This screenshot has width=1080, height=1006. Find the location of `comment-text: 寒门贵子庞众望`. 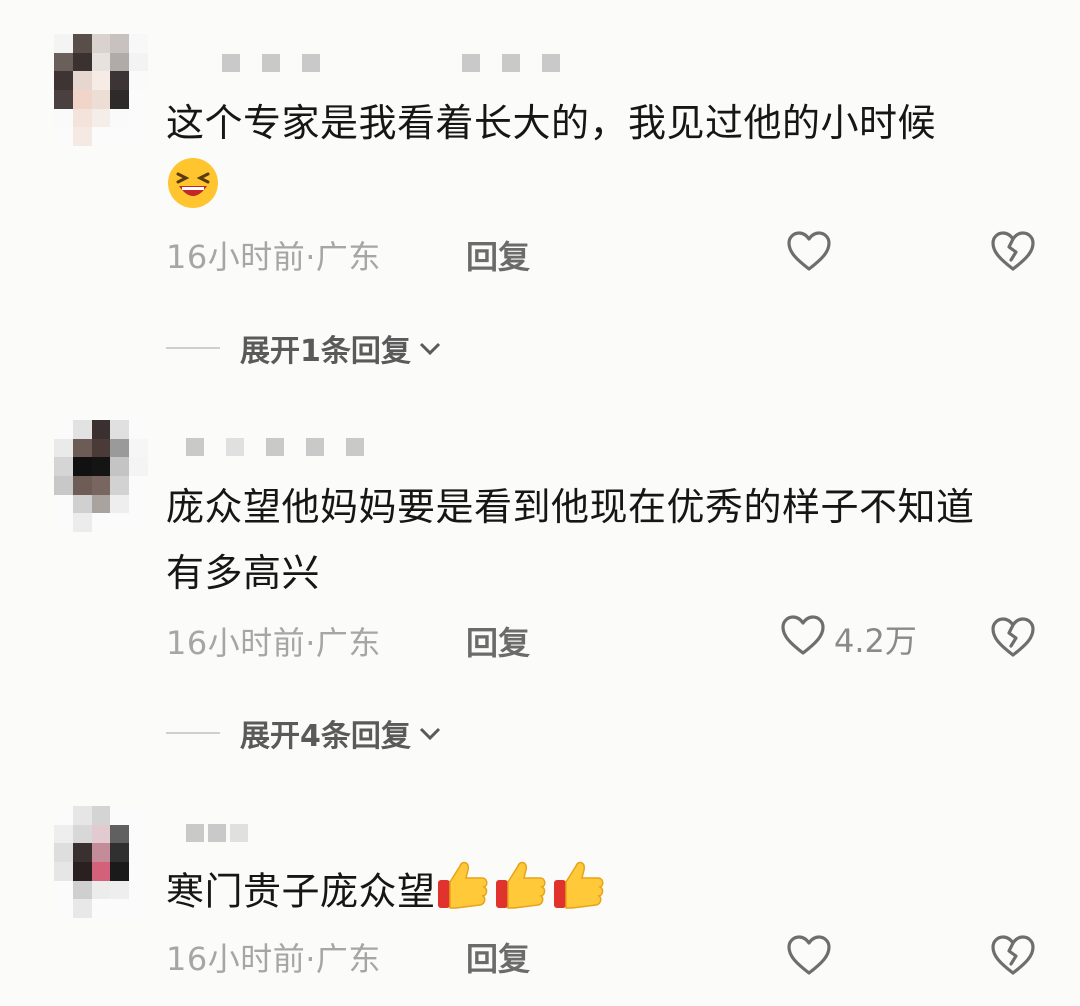

comment-text: 寒门贵子庞众望 is located at coordinates (596, 894).